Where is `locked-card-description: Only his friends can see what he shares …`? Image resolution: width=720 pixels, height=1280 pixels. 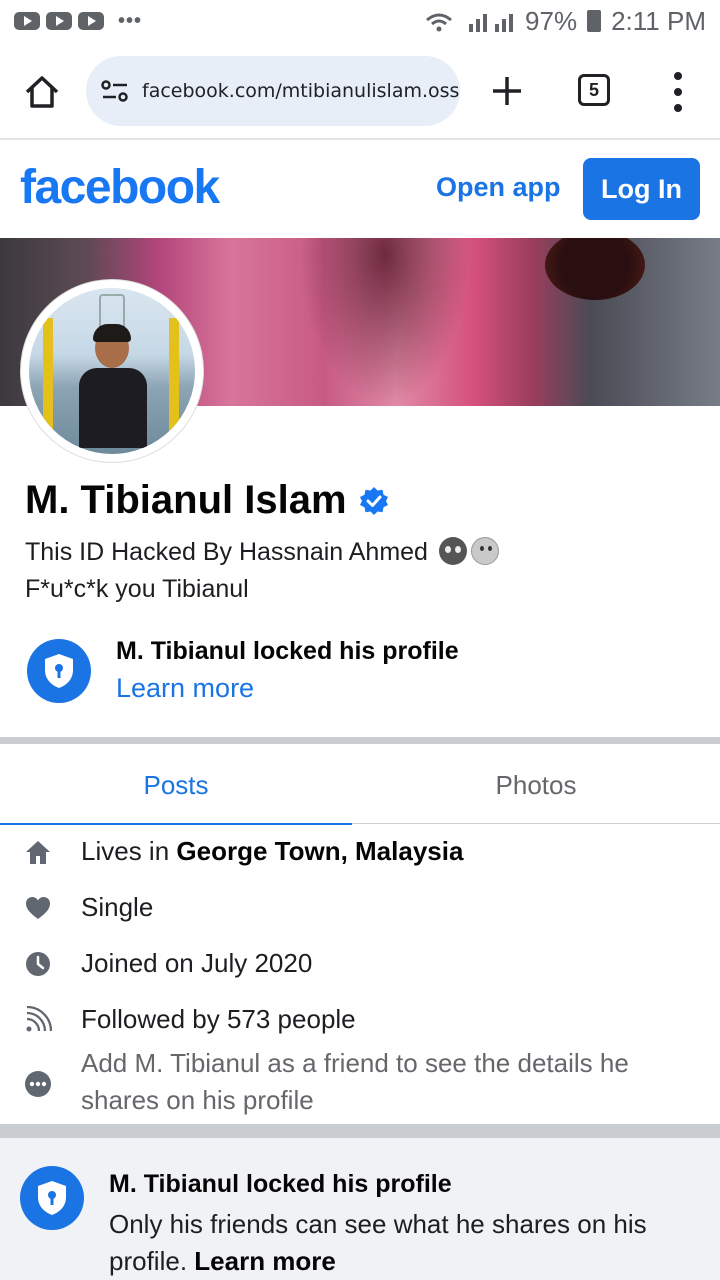 locked-card-description: Only his friends can see what he shares … is located at coordinates (404, 1243).